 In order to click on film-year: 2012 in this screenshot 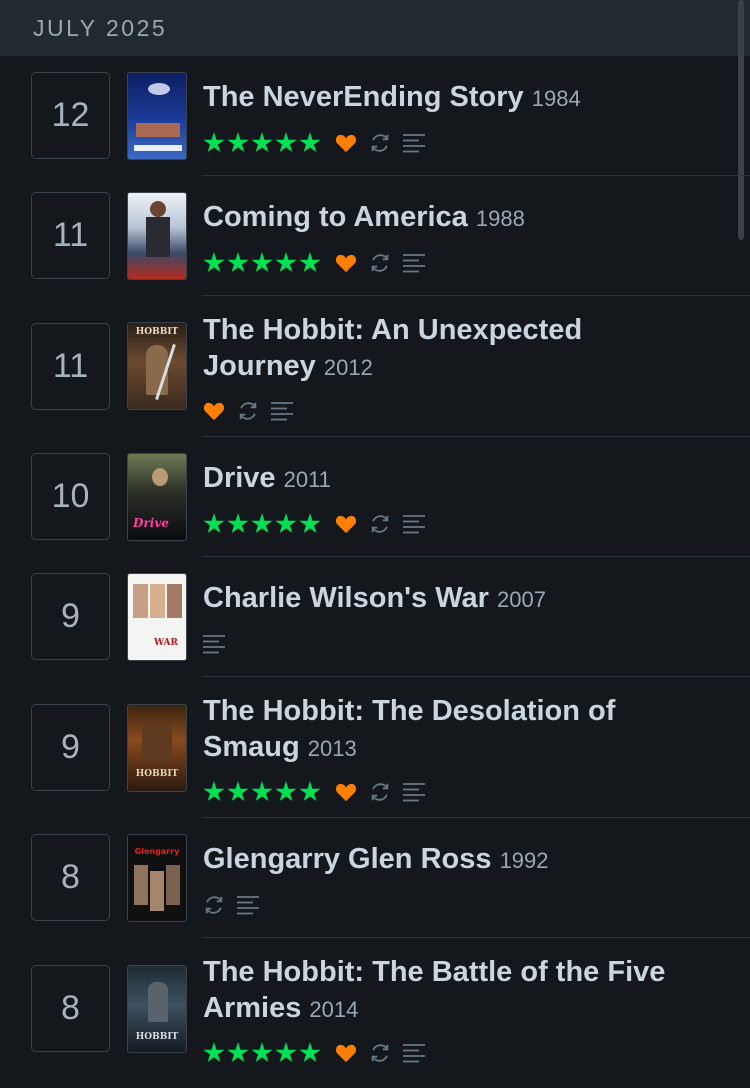, I will do `click(348, 367)`.